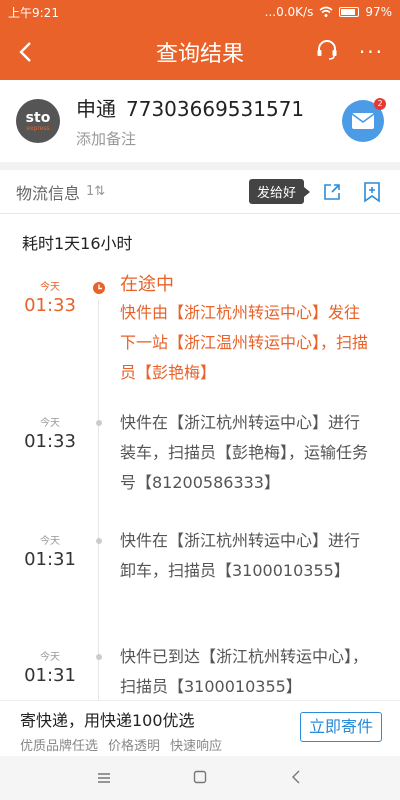 The width and height of the screenshot is (400, 800). I want to click on battery-icon, so click(349, 12).